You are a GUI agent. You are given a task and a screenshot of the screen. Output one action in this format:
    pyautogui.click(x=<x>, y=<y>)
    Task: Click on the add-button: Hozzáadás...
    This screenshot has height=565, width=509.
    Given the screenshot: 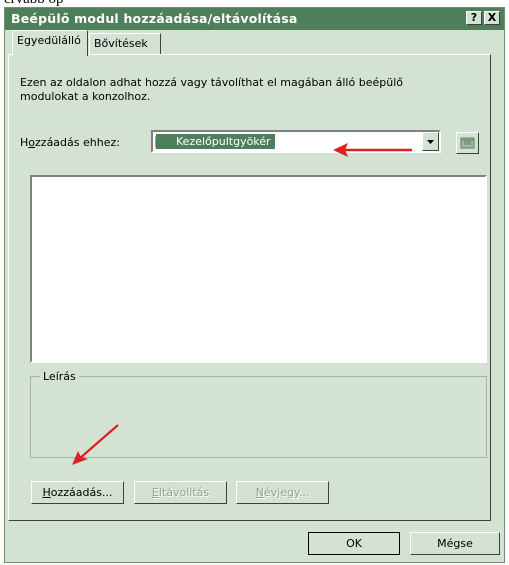 What is the action you would take?
    pyautogui.click(x=77, y=492)
    